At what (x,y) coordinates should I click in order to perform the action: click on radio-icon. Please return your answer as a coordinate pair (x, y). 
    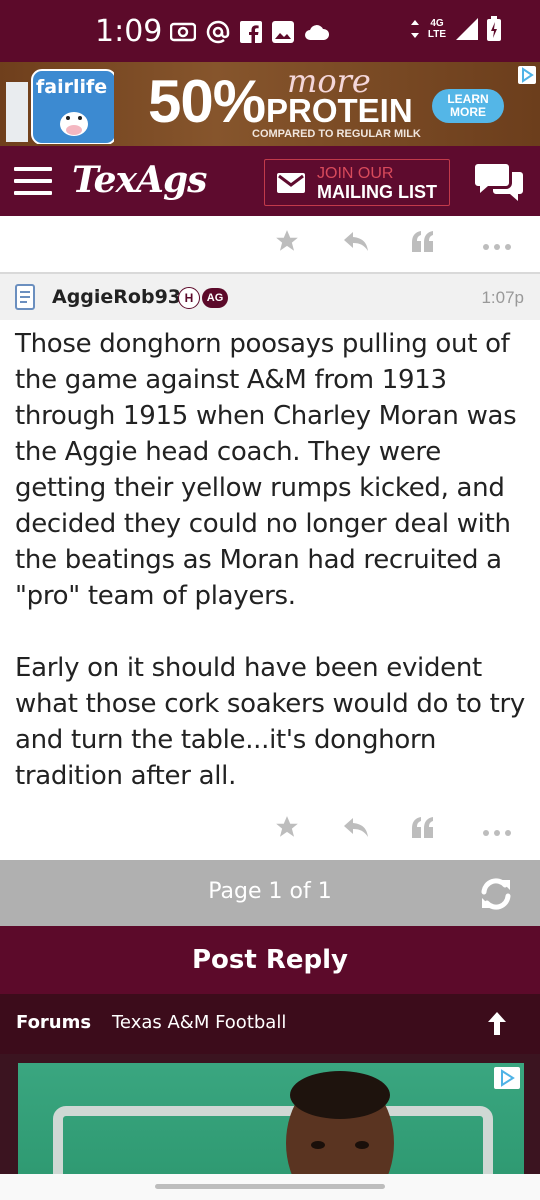
    Looking at the image, I should click on (183, 32).